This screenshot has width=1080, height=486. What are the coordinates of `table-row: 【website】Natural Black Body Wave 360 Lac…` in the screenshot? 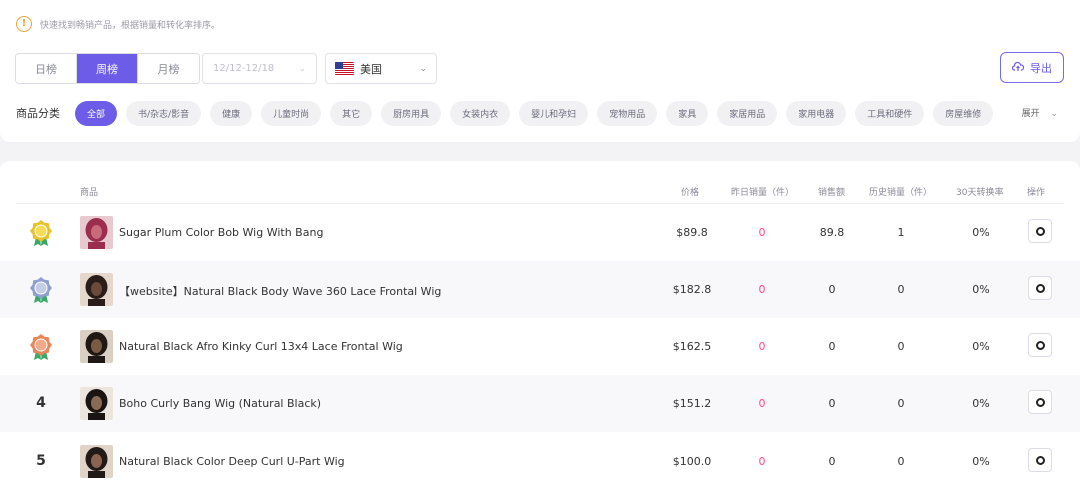 It's located at (540, 289).